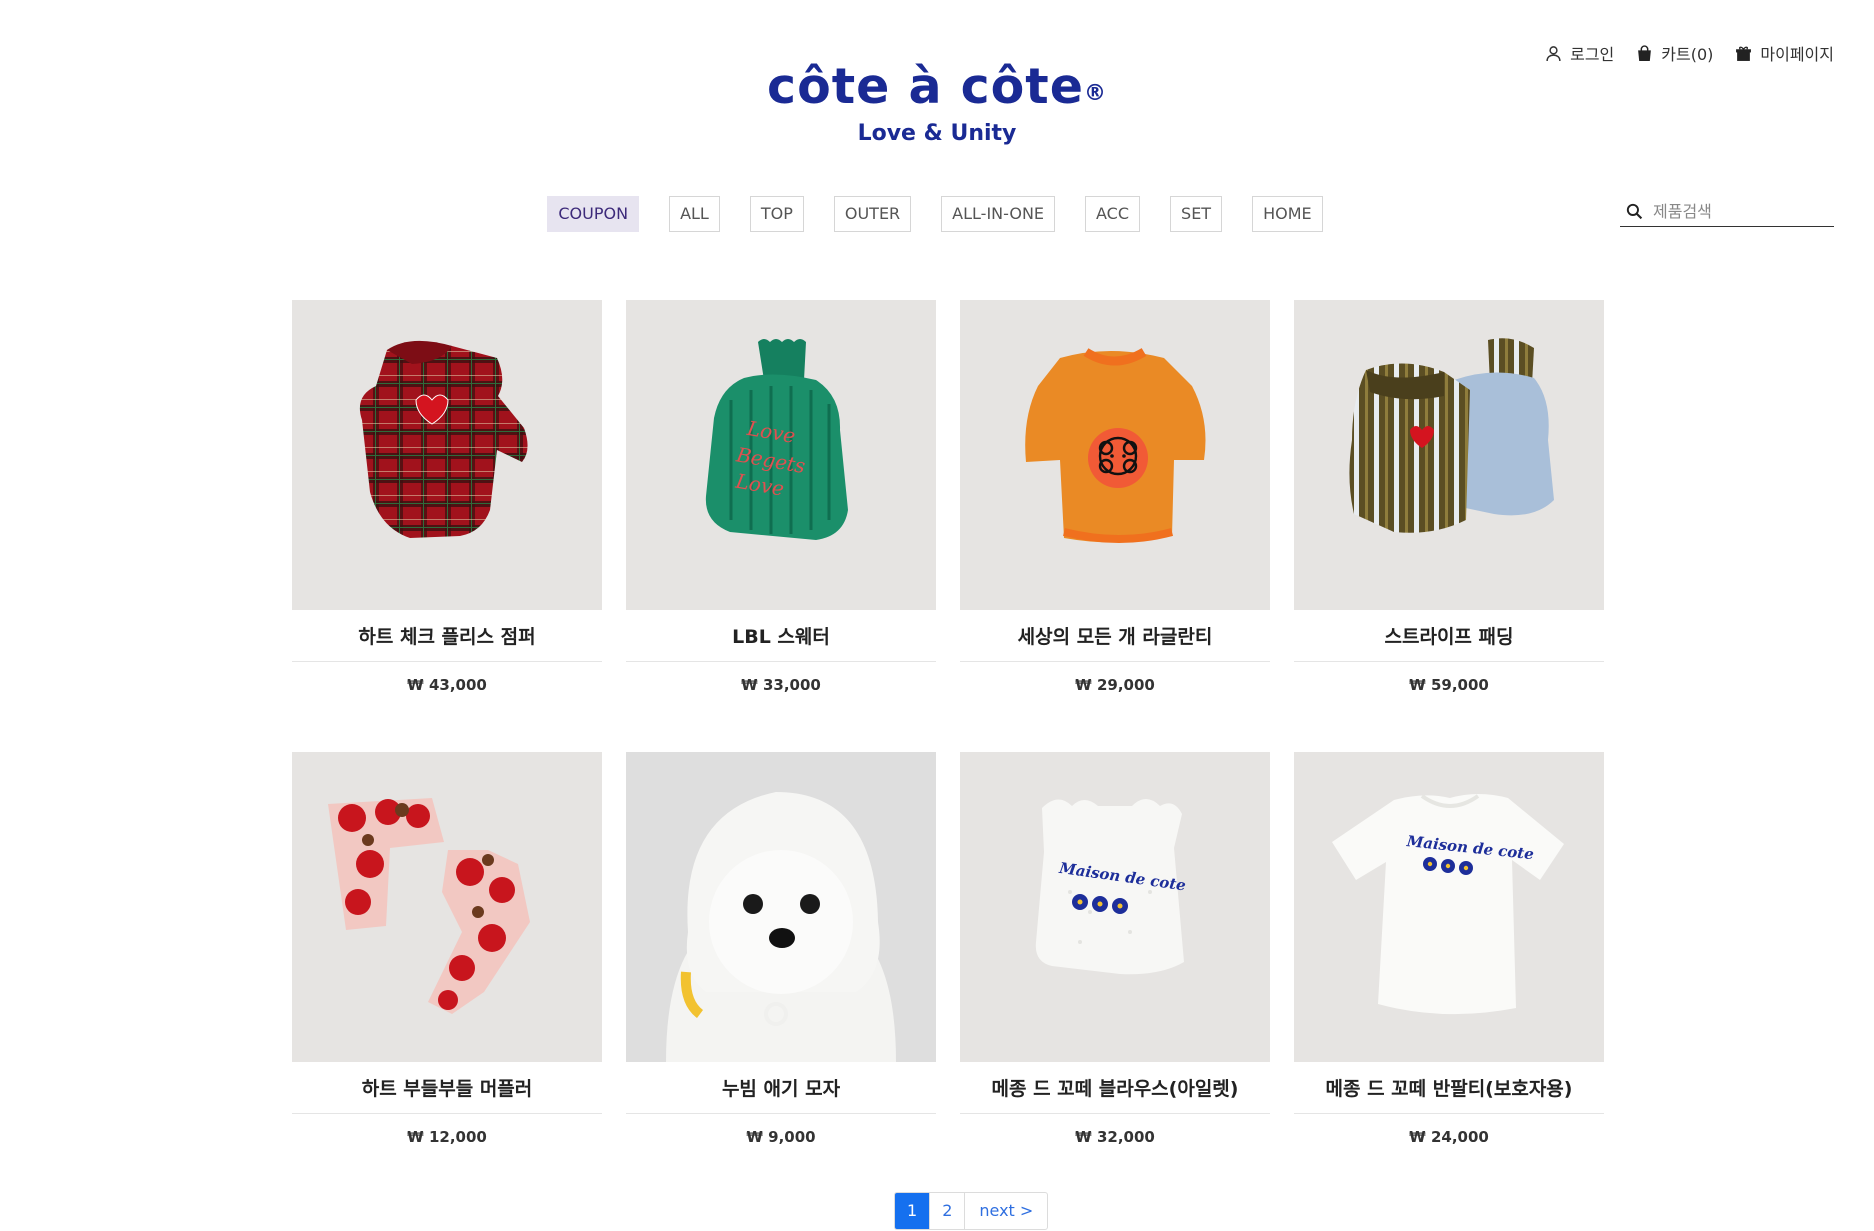 The image size is (1874, 1231). Describe the element at coordinates (1115, 1137) in the screenshot. I see `product-price: ₩ 32,000` at that location.